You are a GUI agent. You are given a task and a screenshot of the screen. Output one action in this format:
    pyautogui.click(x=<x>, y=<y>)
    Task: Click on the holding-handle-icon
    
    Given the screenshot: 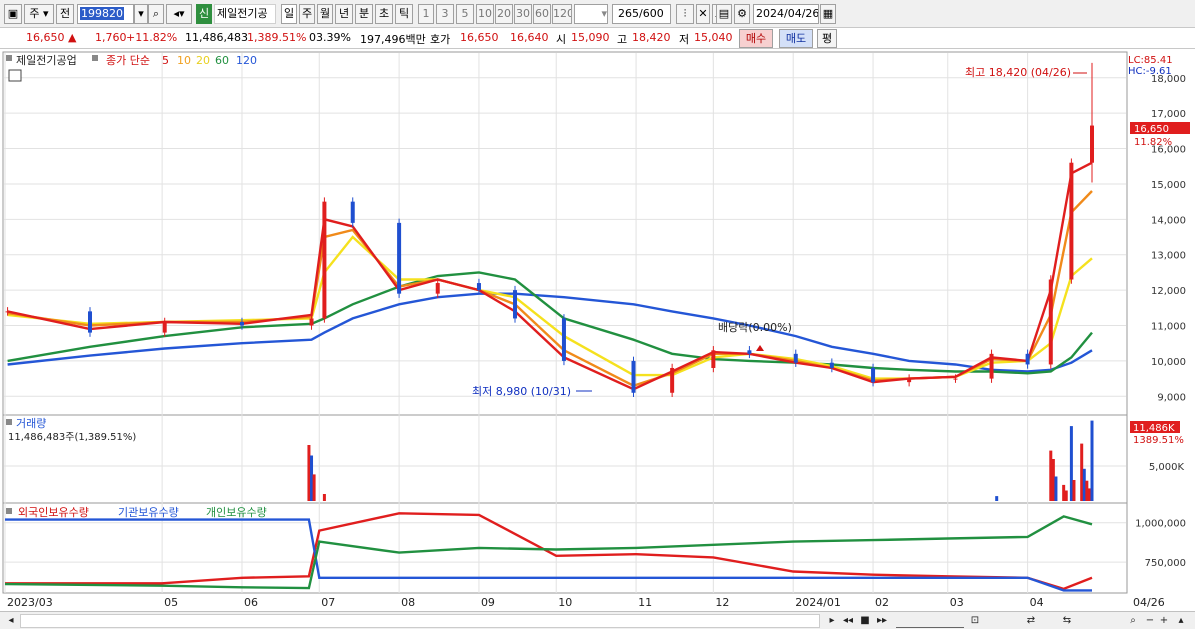 What is the action you would take?
    pyautogui.click(x=9, y=511)
    